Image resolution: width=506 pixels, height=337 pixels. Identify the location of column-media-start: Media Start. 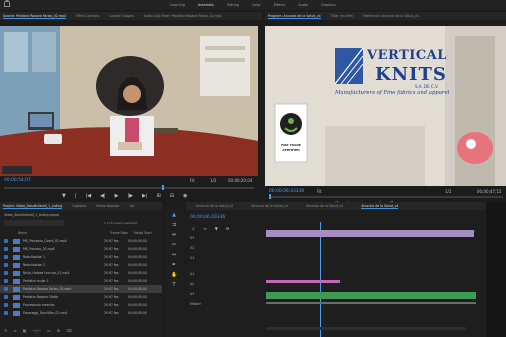
(143, 233).